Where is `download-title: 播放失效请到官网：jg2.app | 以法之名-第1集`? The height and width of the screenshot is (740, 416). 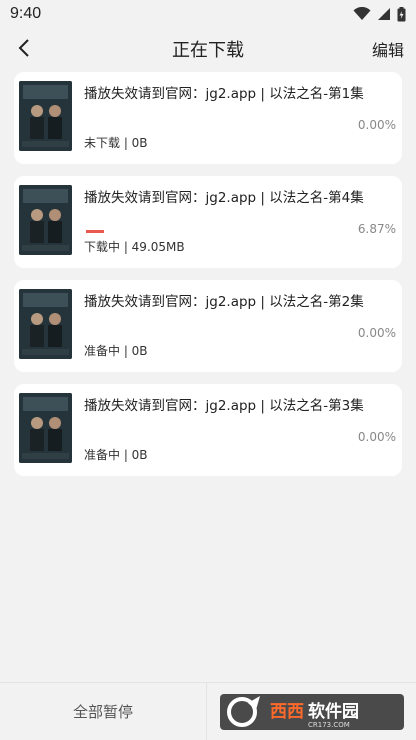
download-title: 播放失效请到官网：jg2.app | 以法之名-第1集 is located at coordinates (224, 94).